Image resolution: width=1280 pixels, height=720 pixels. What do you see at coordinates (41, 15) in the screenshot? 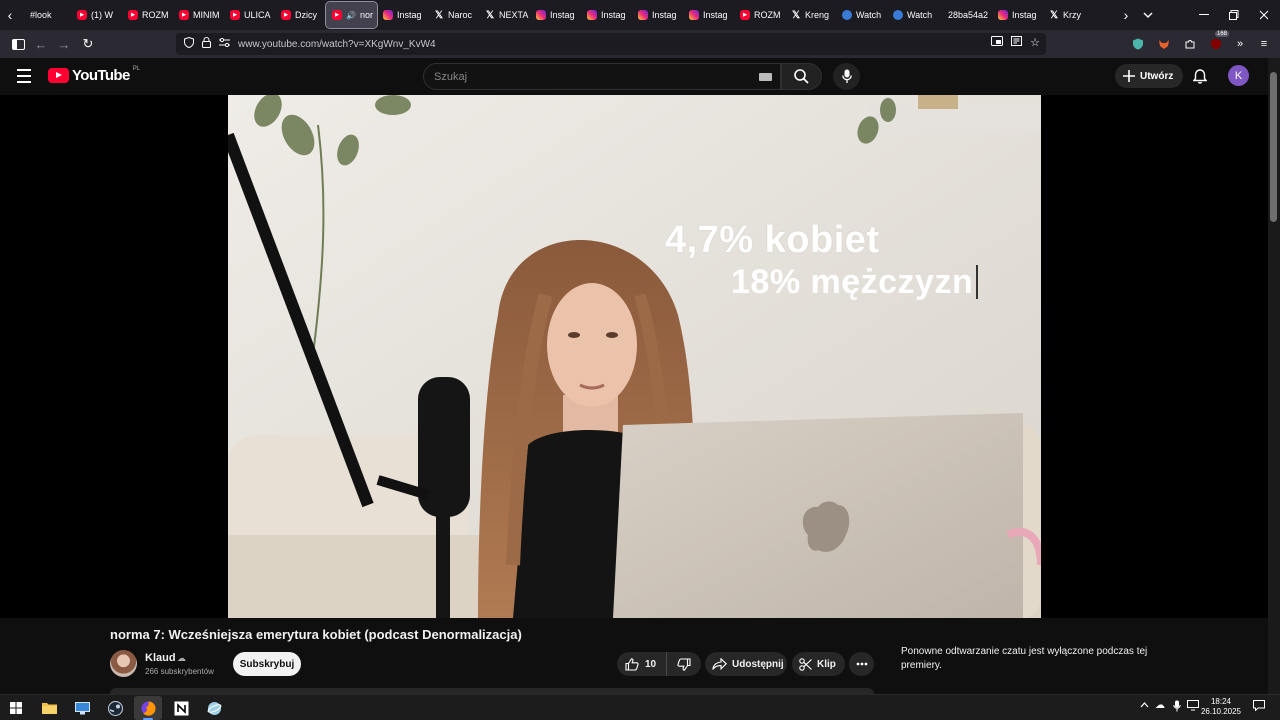
I see `tab-label: #look` at bounding box center [41, 15].